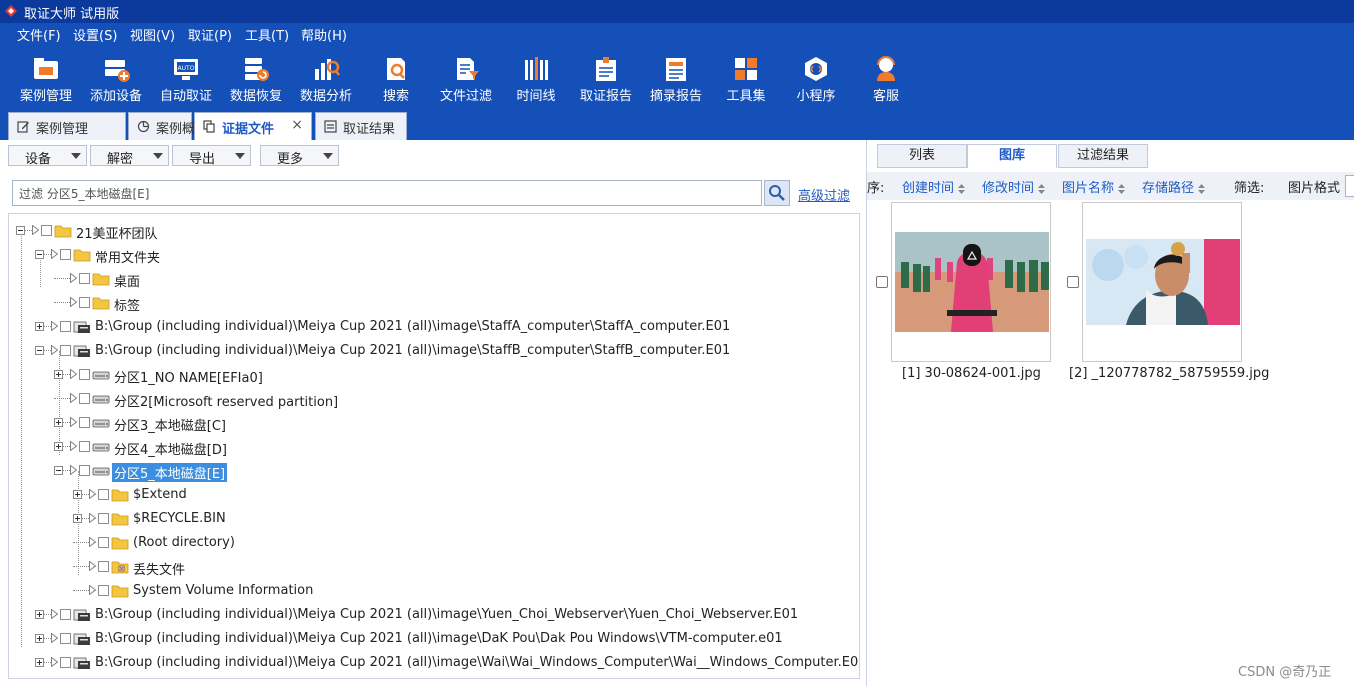 The height and width of the screenshot is (686, 1354). What do you see at coordinates (299, 156) in the screenshot?
I see `more-dropdown: 更多` at bounding box center [299, 156].